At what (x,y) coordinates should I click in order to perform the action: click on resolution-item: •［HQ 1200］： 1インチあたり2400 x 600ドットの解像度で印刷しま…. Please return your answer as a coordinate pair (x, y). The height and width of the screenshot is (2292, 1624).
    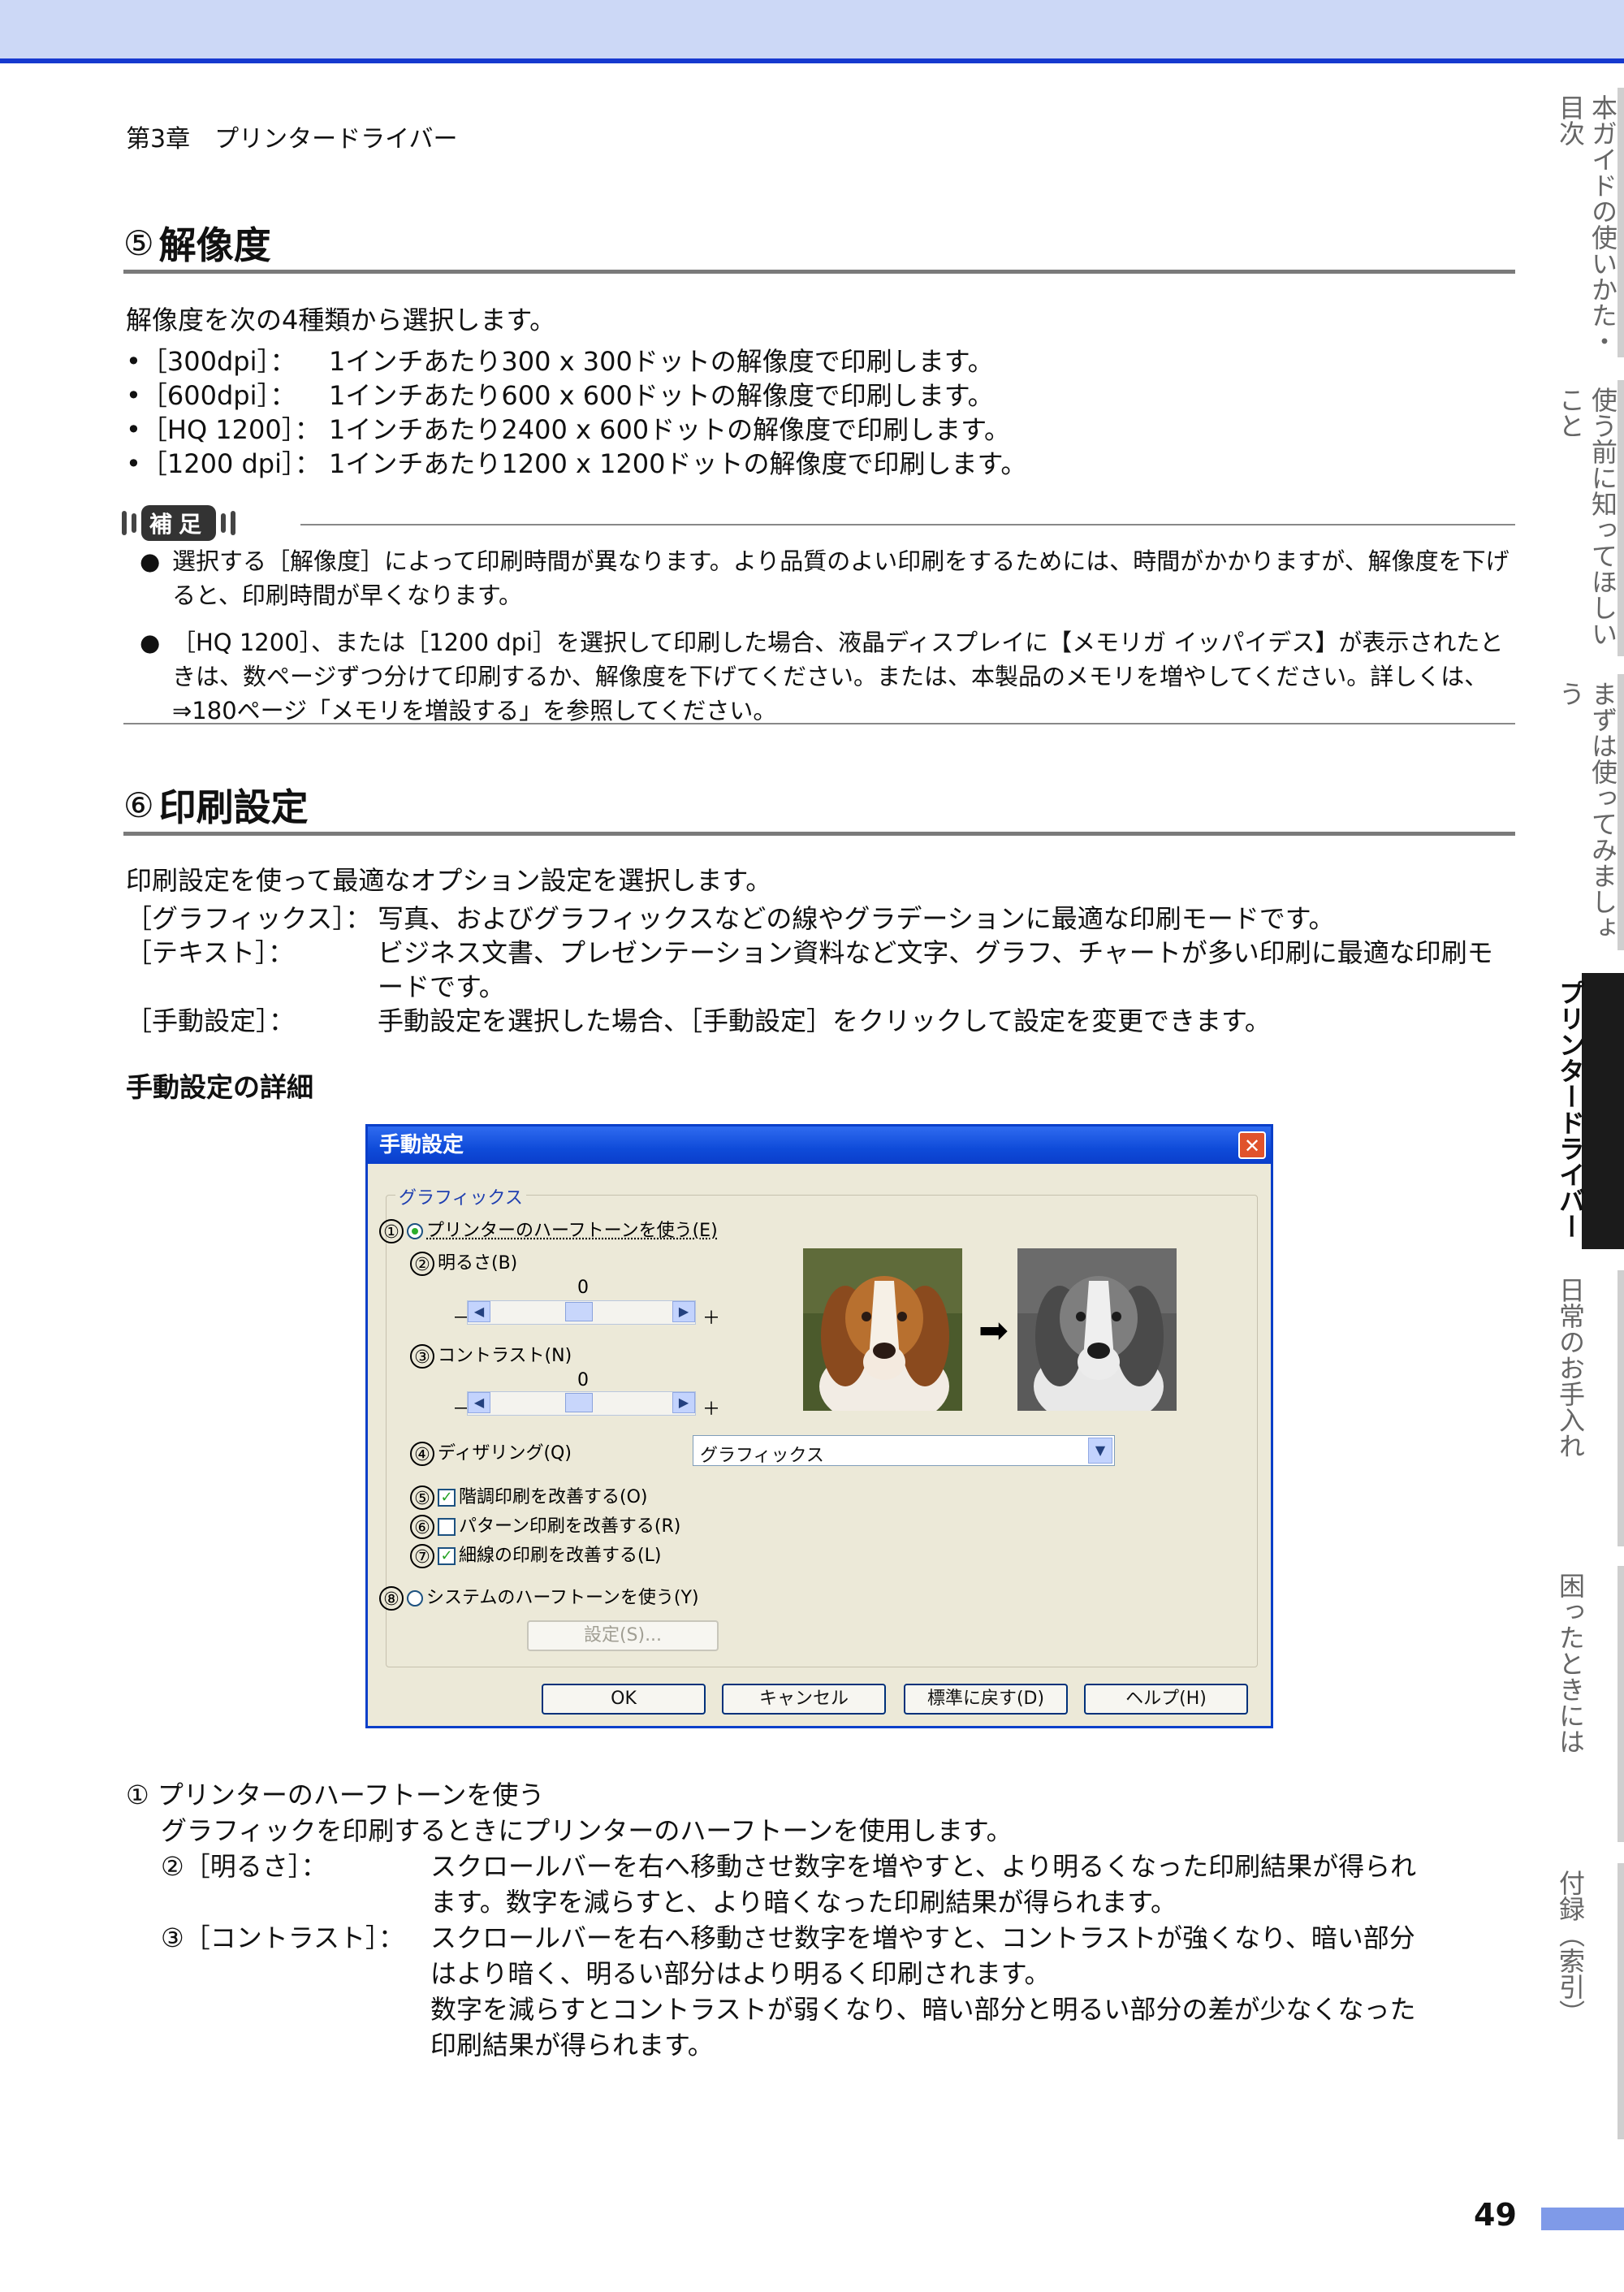
    Looking at the image, I should click on (568, 429).